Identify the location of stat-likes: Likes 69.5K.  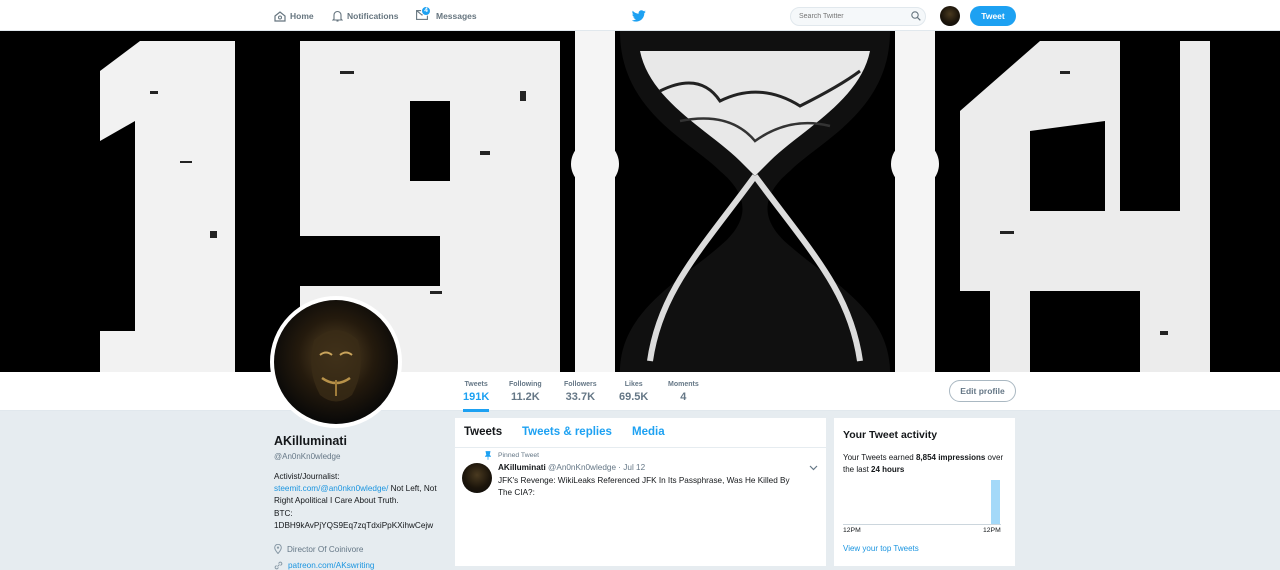
(633, 392).